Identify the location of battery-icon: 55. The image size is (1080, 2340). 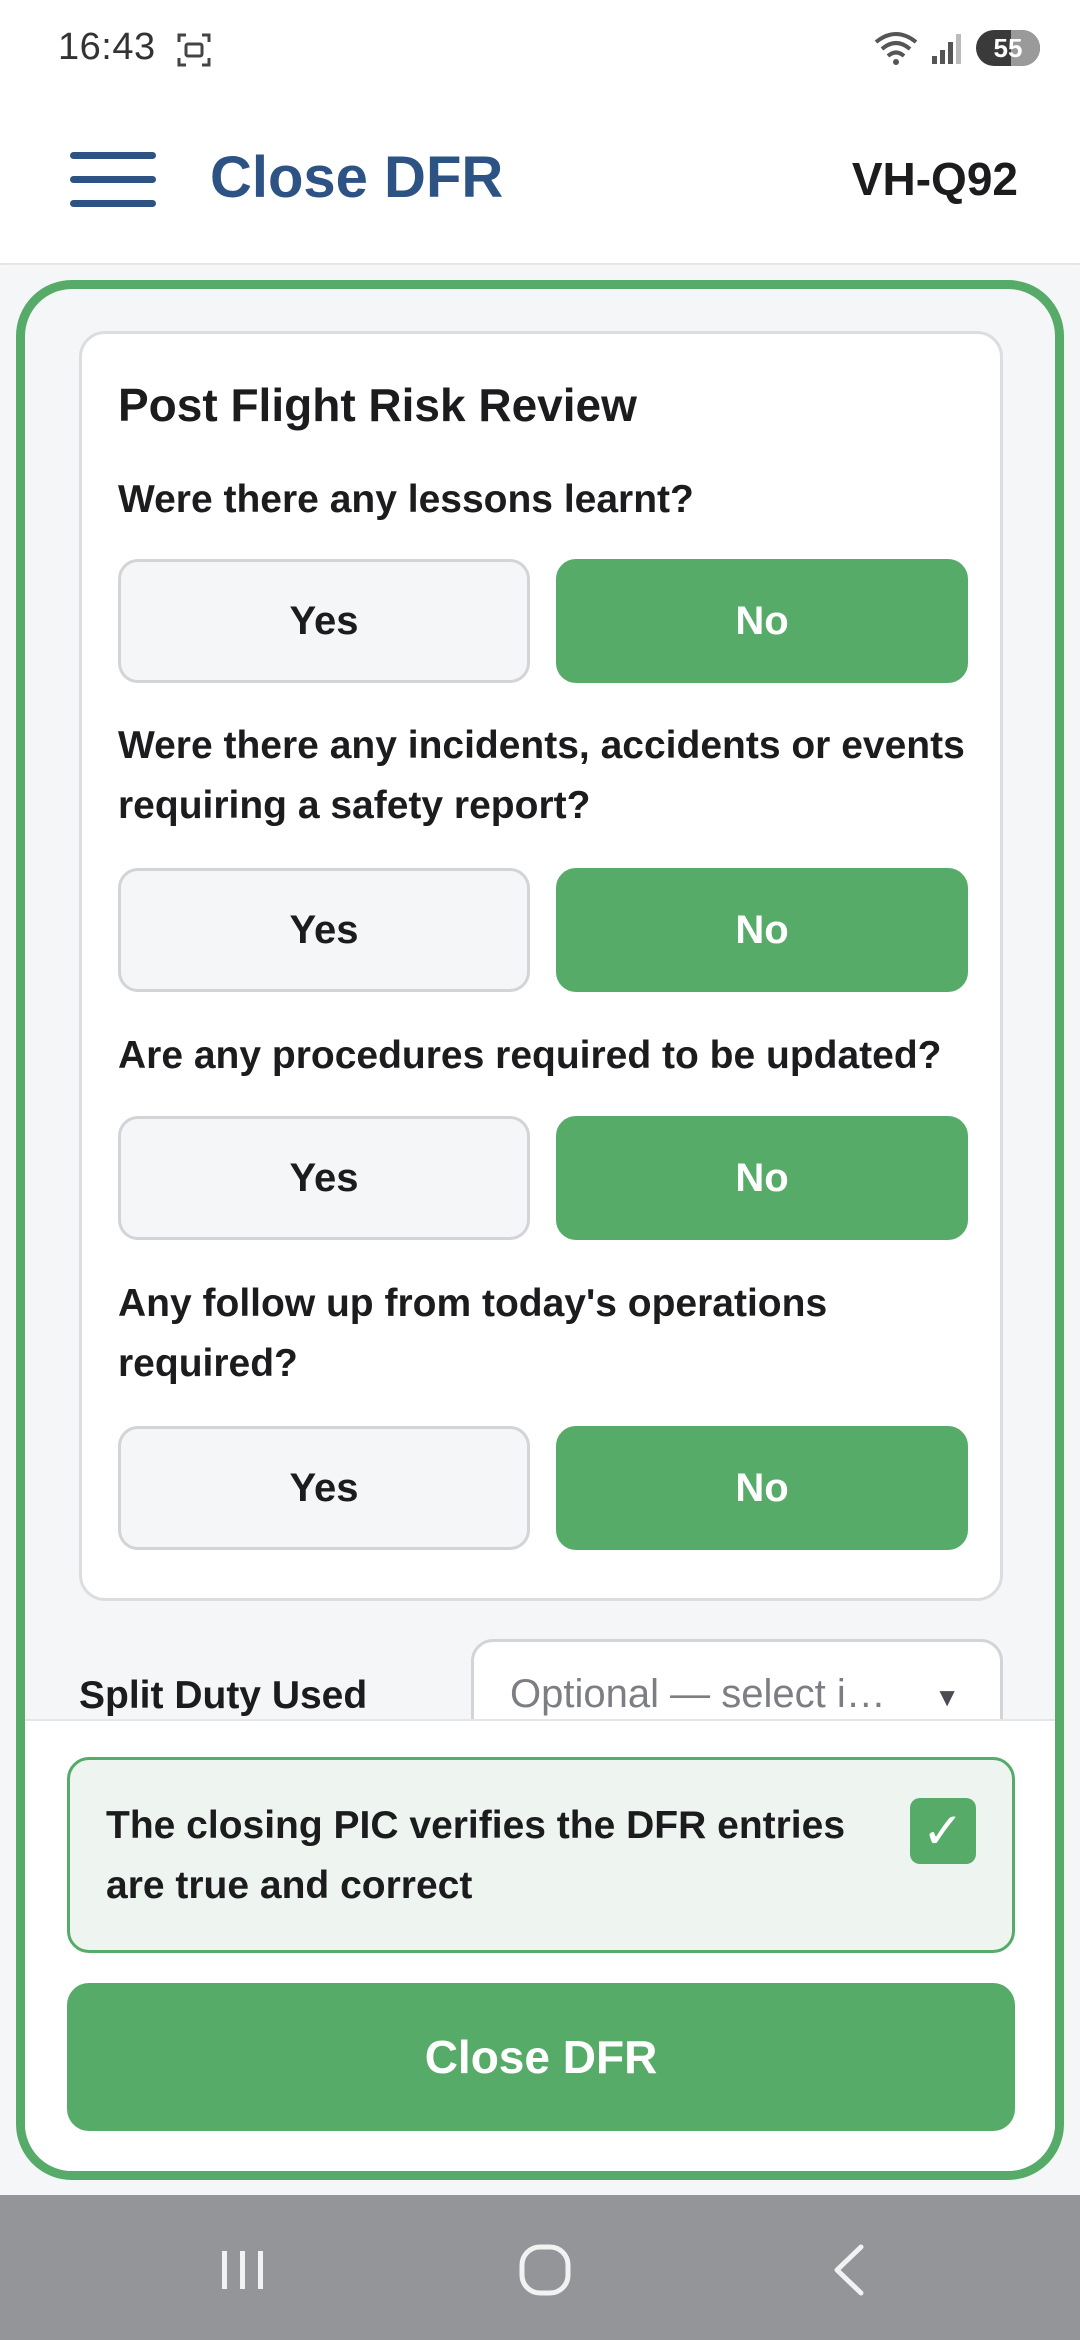
(1008, 48).